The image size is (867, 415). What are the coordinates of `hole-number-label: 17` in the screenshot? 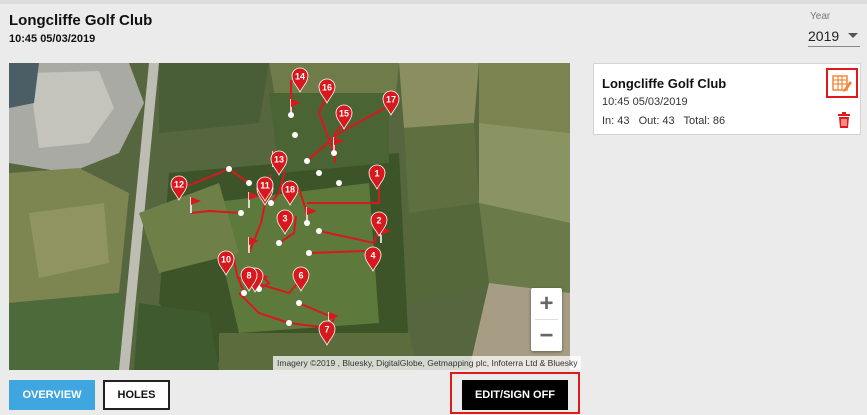 It's located at (391, 100).